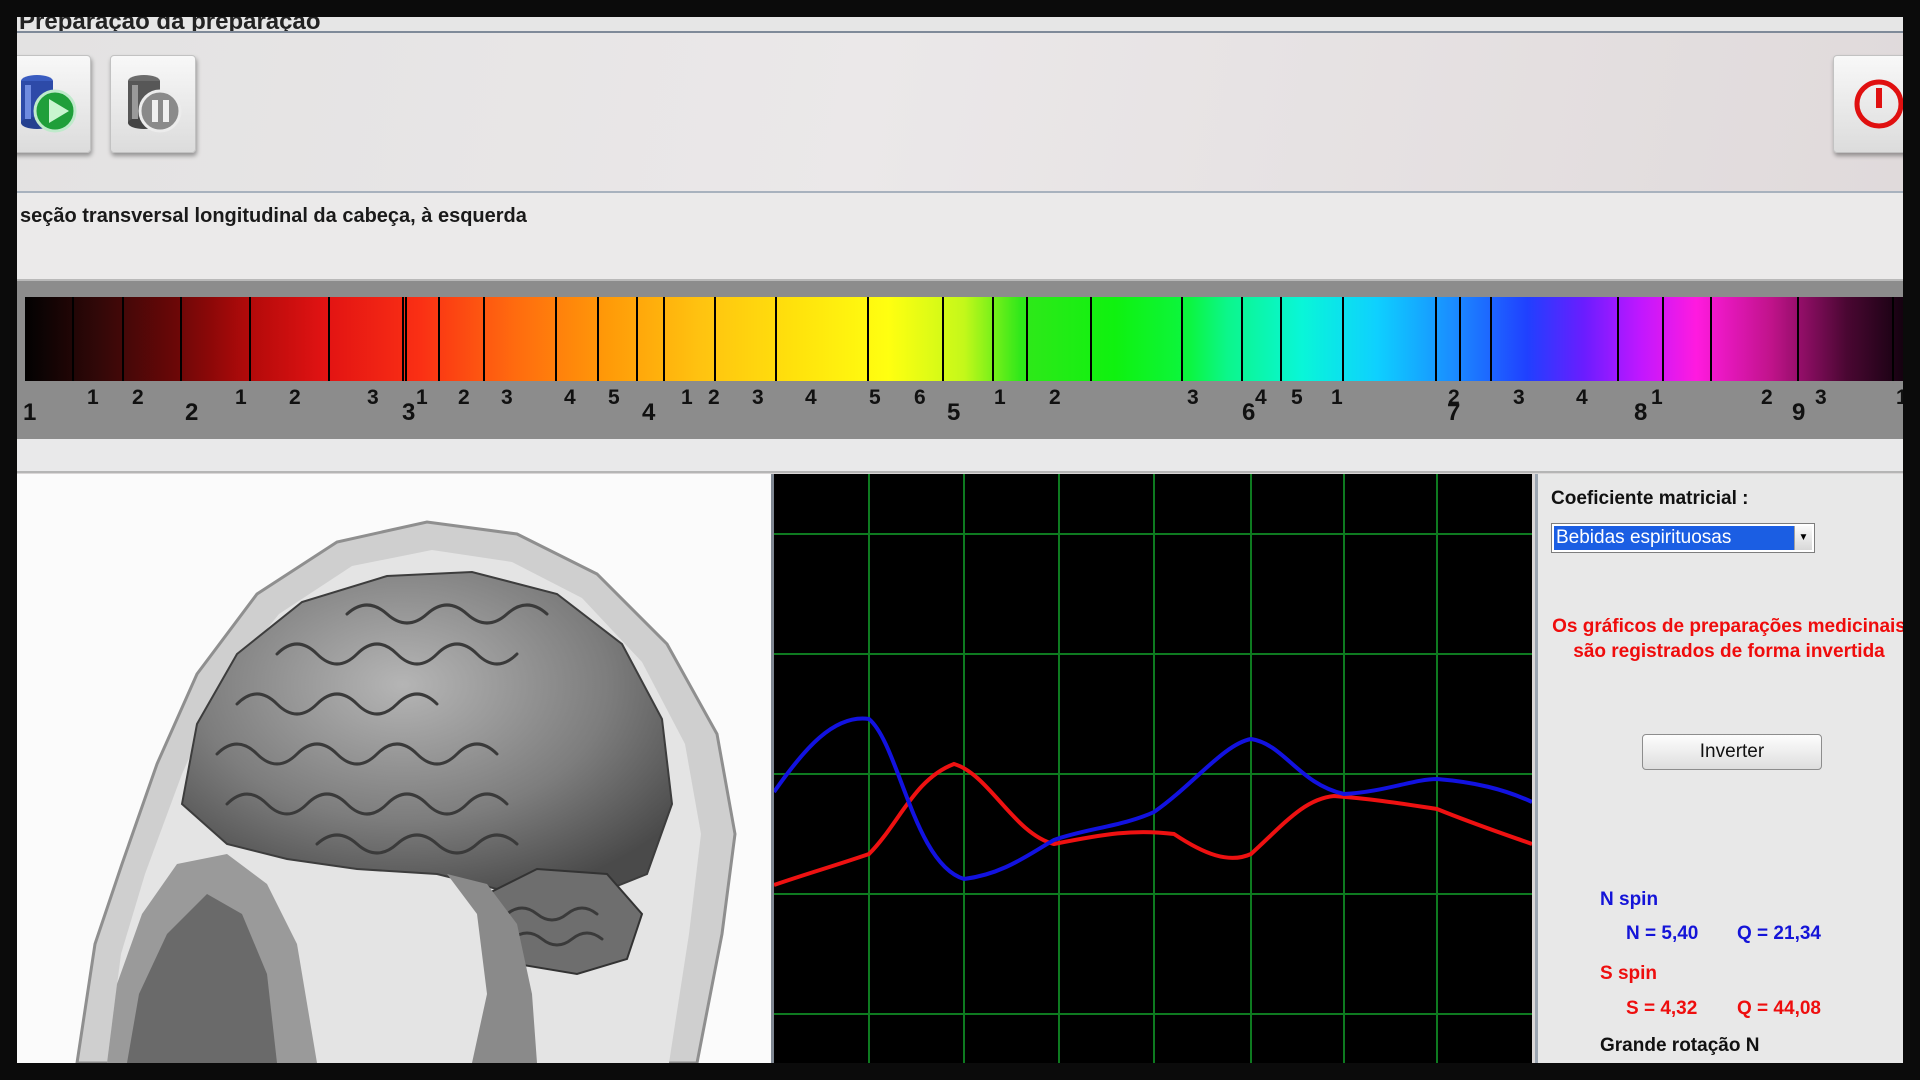 This screenshot has width=1920, height=1080. I want to click on invert-button: Inverter, so click(1732, 752).